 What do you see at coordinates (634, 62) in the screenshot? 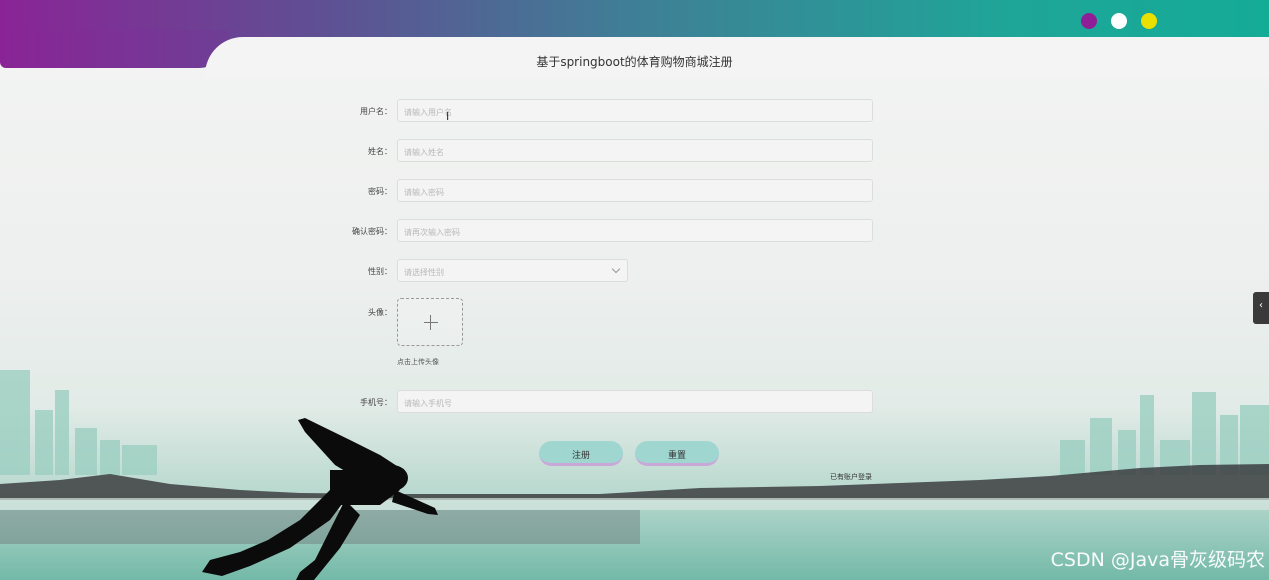
I see `page-title: 基于springboot的体育购物商城注册` at bounding box center [634, 62].